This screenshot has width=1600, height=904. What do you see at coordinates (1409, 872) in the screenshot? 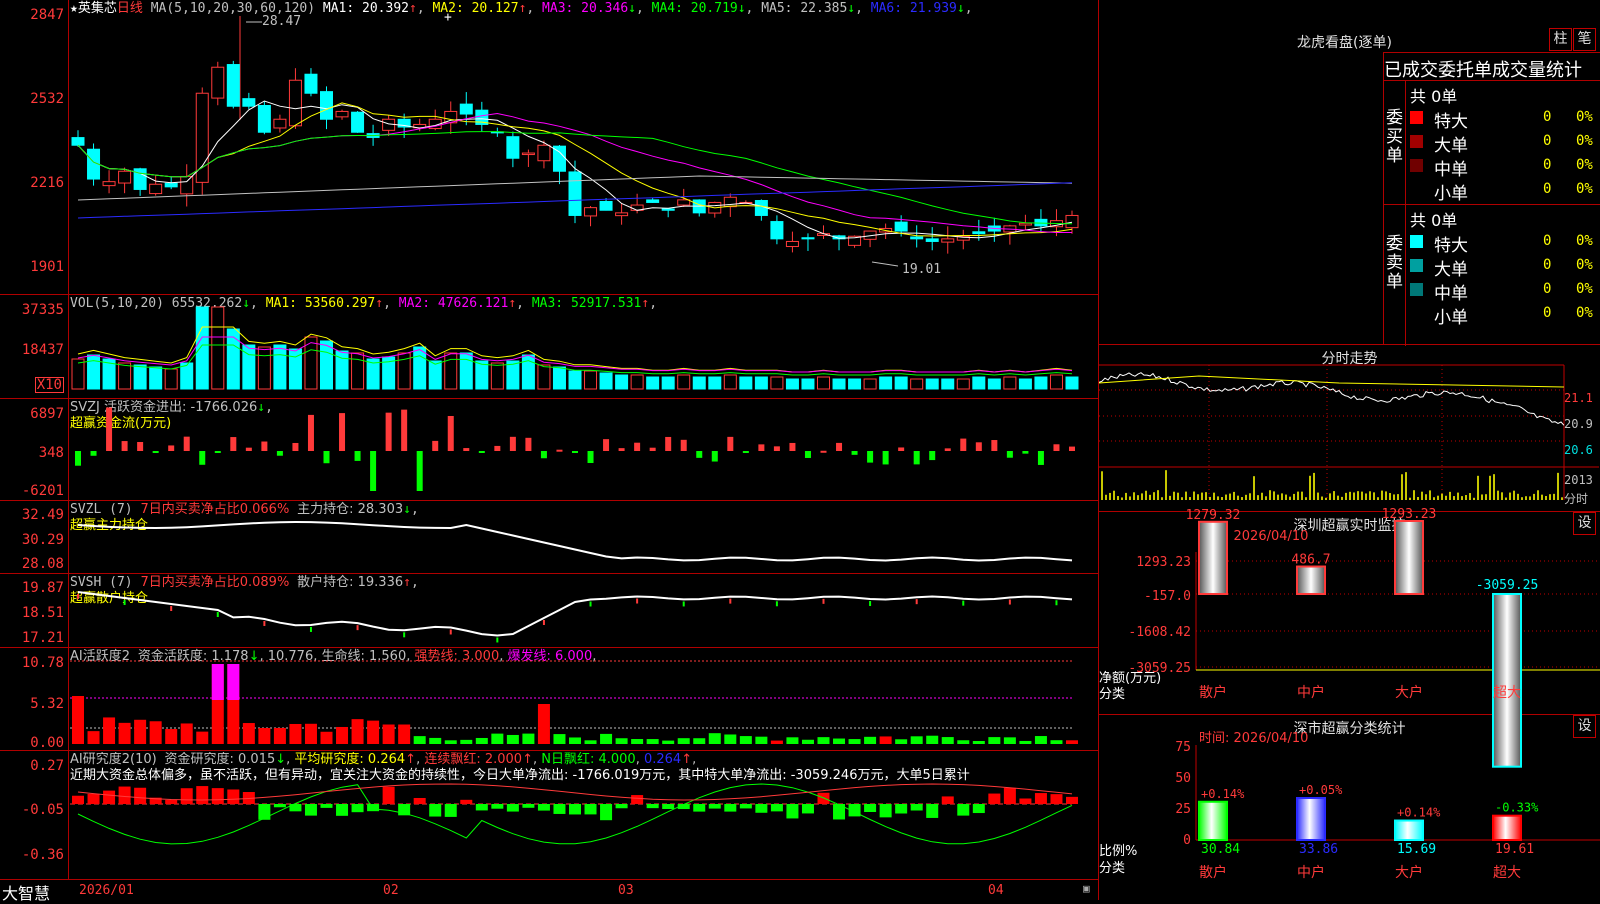
I see `classify-bar-name: 大户` at bounding box center [1409, 872].